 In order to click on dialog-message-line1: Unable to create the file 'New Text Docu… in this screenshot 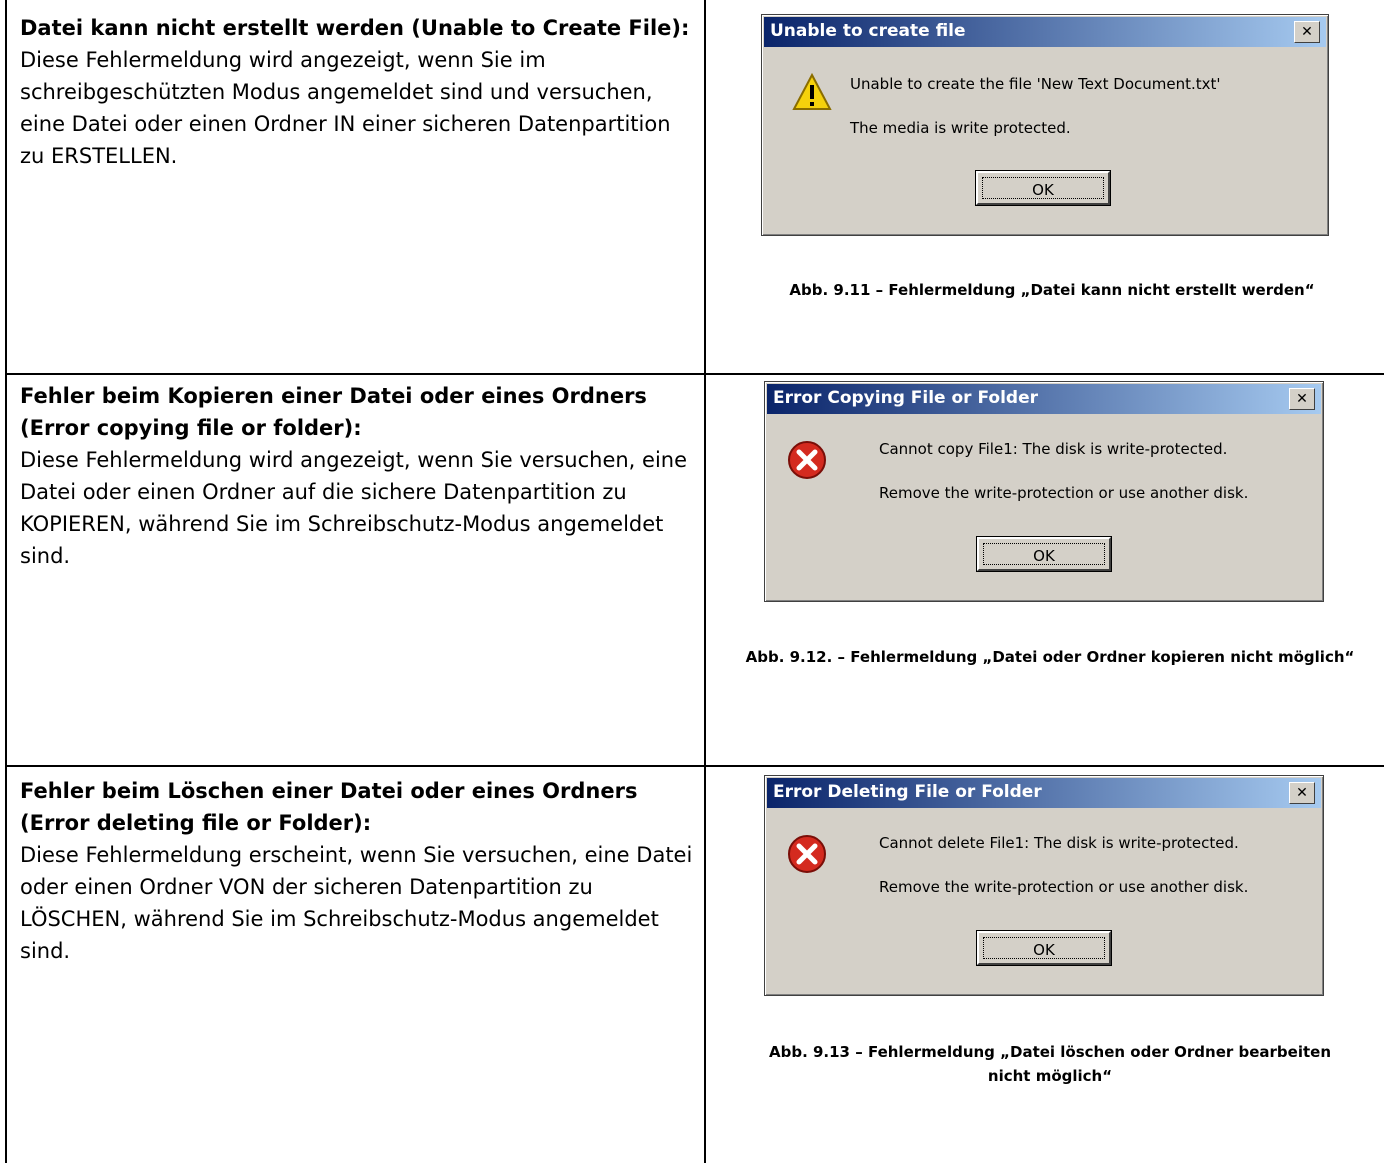, I will do `click(1035, 84)`.